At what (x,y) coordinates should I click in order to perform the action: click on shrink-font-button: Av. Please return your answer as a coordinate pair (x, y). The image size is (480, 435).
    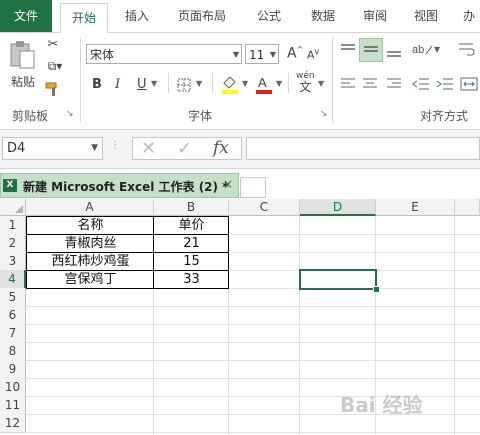
    Looking at the image, I should click on (313, 54).